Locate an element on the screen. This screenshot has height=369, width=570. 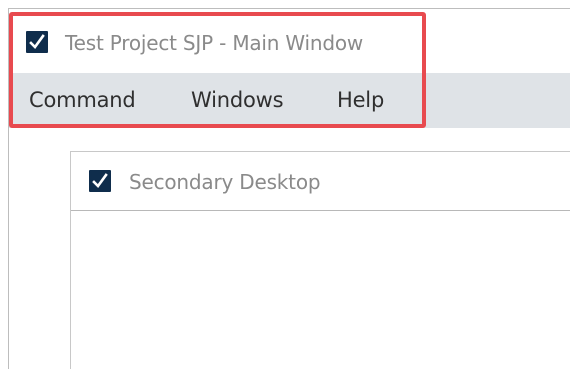
menu-windows: Windows is located at coordinates (237, 100).